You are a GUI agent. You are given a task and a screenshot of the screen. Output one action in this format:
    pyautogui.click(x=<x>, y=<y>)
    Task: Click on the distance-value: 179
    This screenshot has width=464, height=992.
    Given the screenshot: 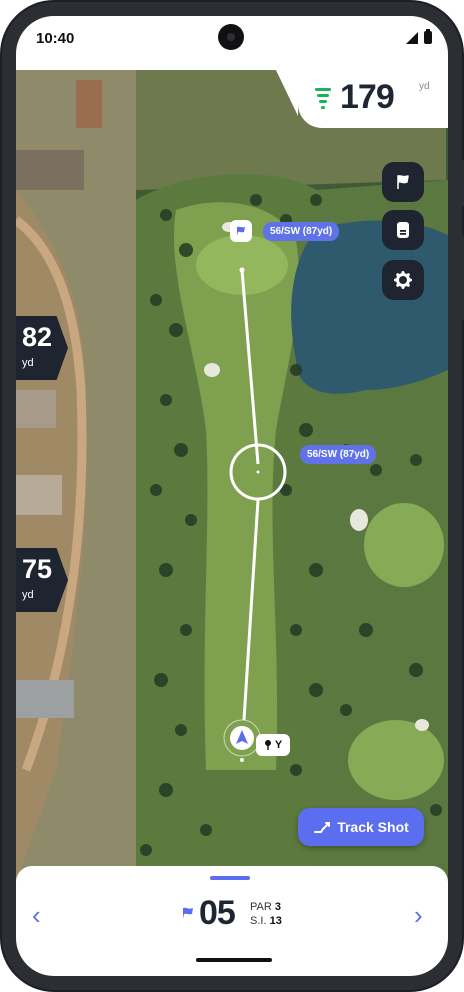 What is the action you would take?
    pyautogui.click(x=367, y=97)
    